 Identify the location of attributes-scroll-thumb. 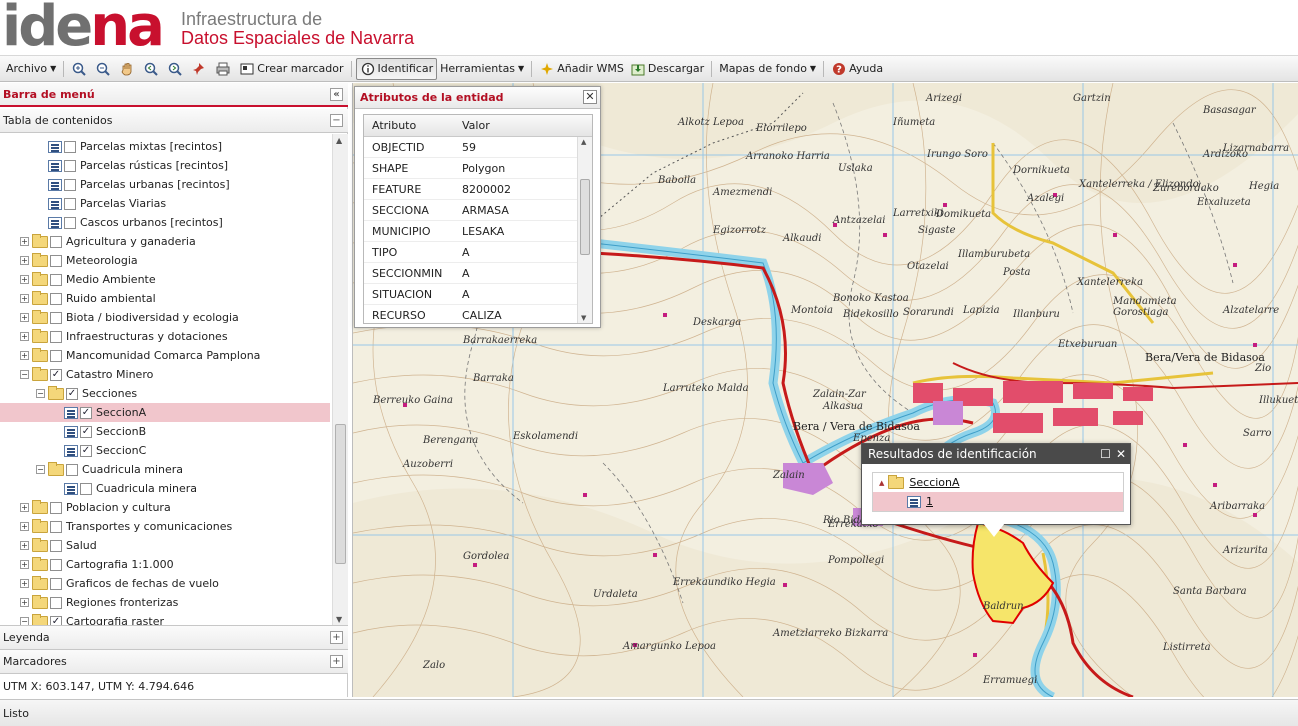
(585, 217).